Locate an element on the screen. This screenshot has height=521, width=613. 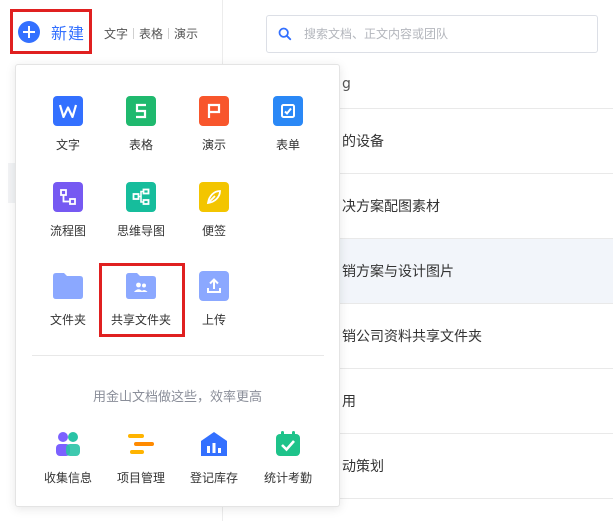
plus-icon is located at coordinates (29, 31).